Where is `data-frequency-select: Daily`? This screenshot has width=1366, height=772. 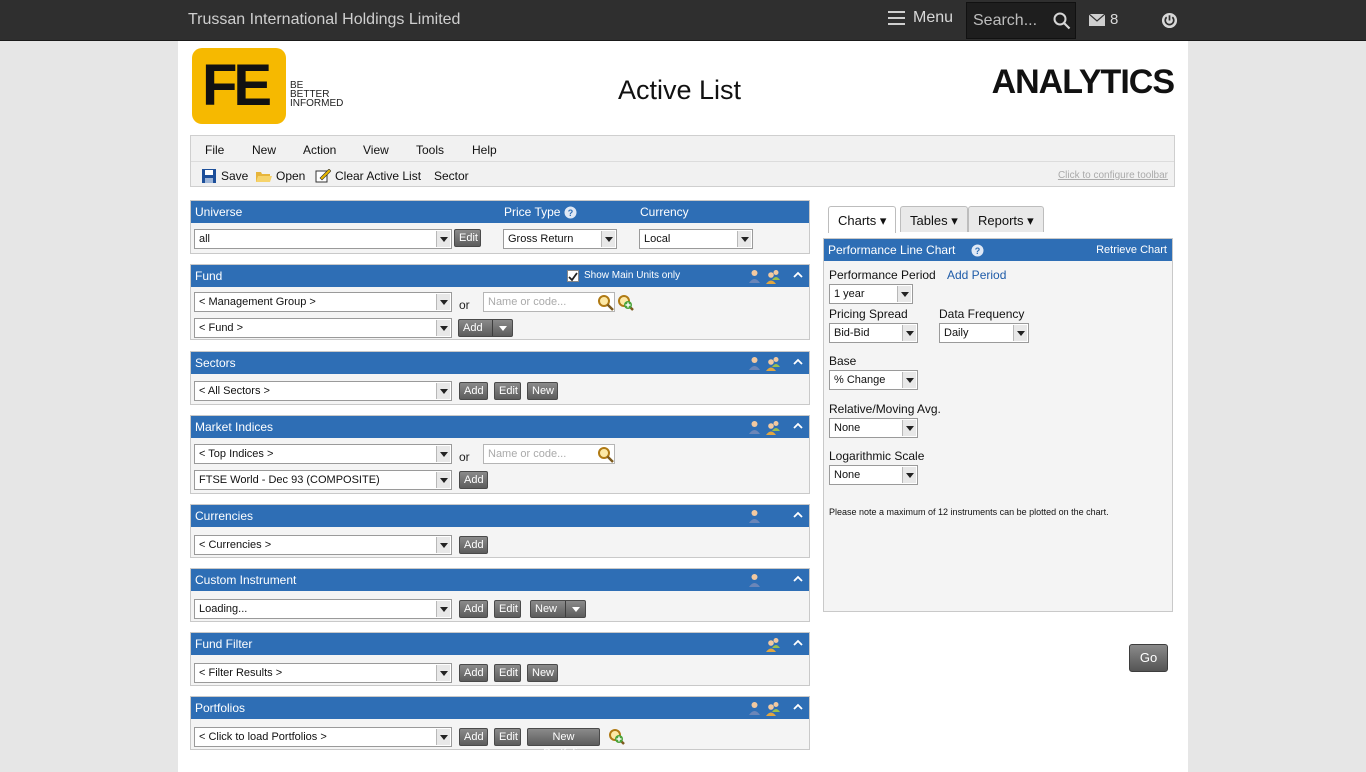 data-frequency-select: Daily is located at coordinates (984, 333).